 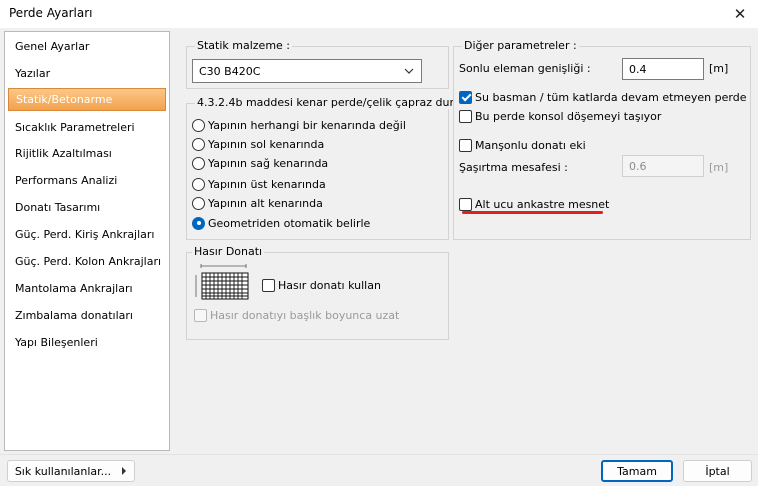 What do you see at coordinates (637, 471) in the screenshot?
I see `ok-button: Tamam` at bounding box center [637, 471].